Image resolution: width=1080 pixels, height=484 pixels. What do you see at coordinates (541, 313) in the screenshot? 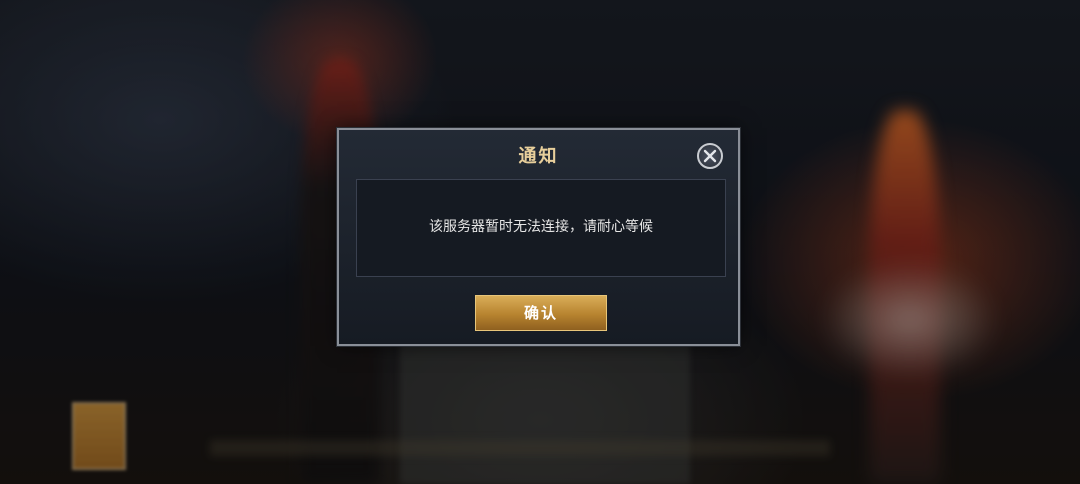
I see `confirm-button: 确认` at bounding box center [541, 313].